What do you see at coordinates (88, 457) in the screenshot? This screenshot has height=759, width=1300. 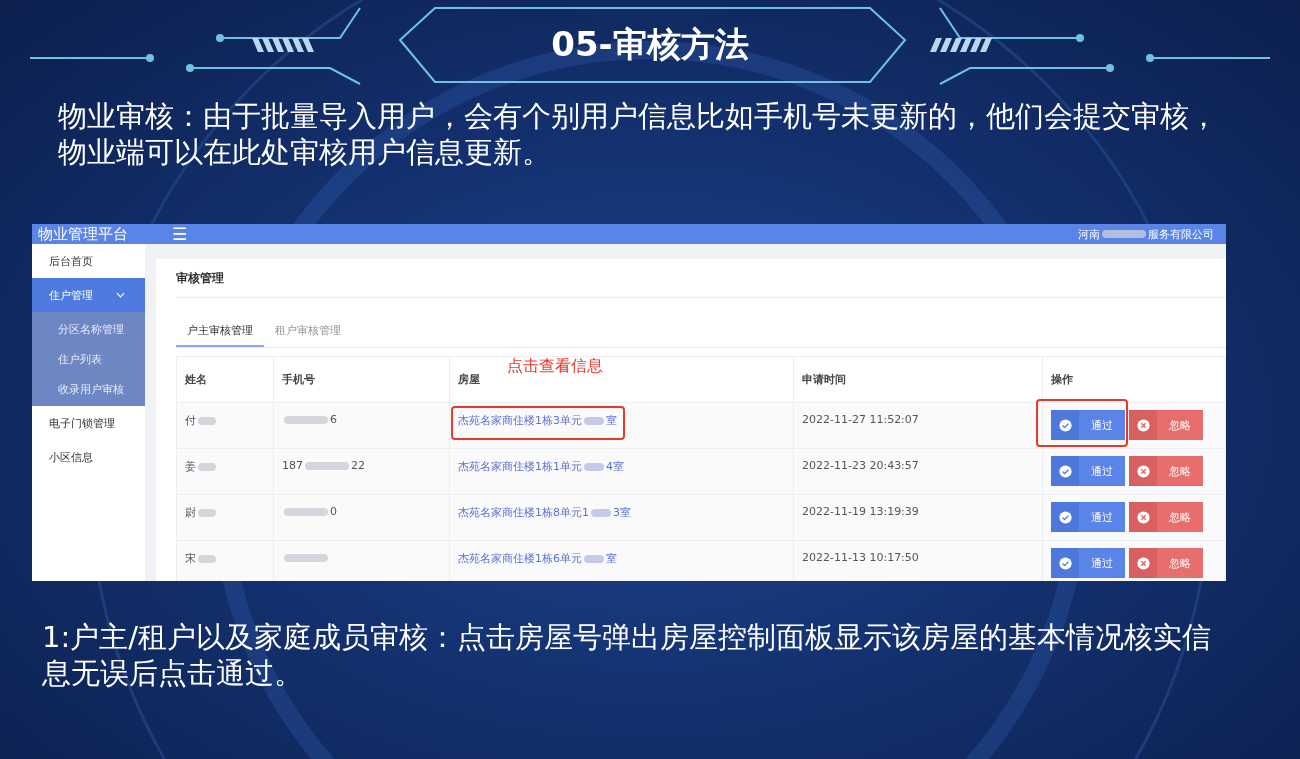 I see `sidebar-item: 小区信息` at bounding box center [88, 457].